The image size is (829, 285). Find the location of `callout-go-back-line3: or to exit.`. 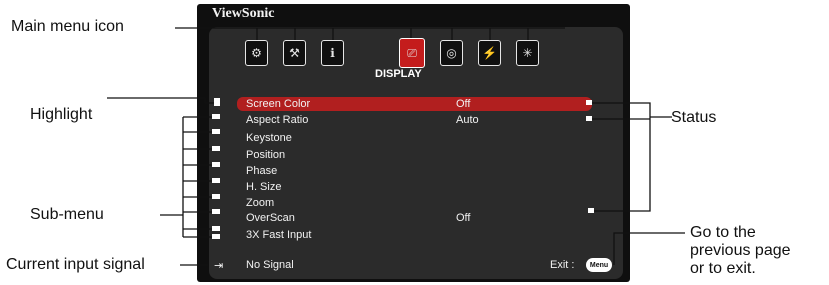

callout-go-back-line3: or to exit. is located at coordinates (723, 268).